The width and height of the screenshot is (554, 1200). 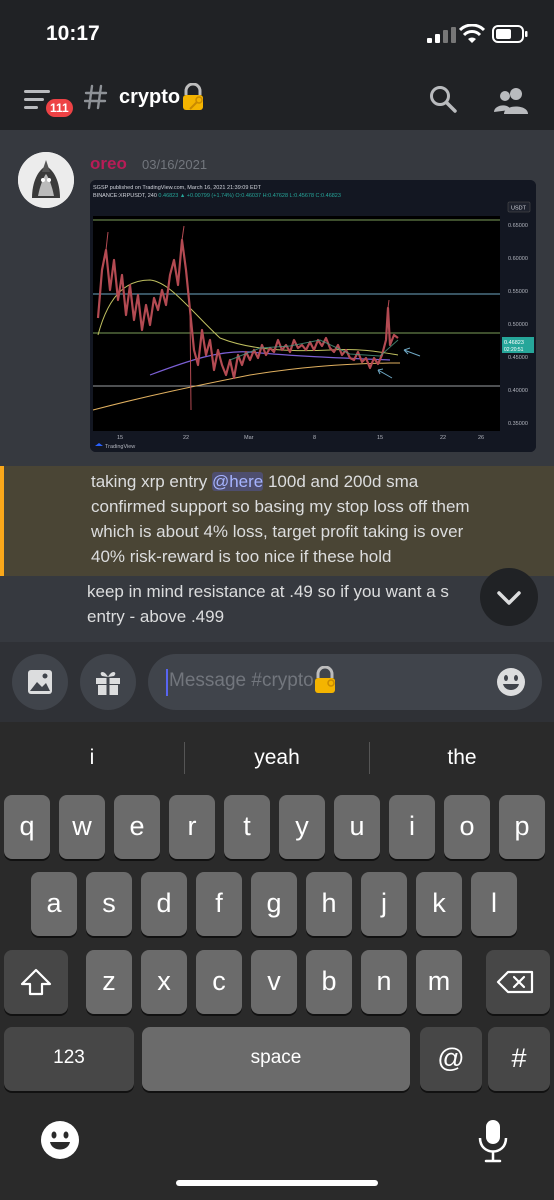 What do you see at coordinates (518, 358) in the screenshot?
I see `price-tick: 0.45000` at bounding box center [518, 358].